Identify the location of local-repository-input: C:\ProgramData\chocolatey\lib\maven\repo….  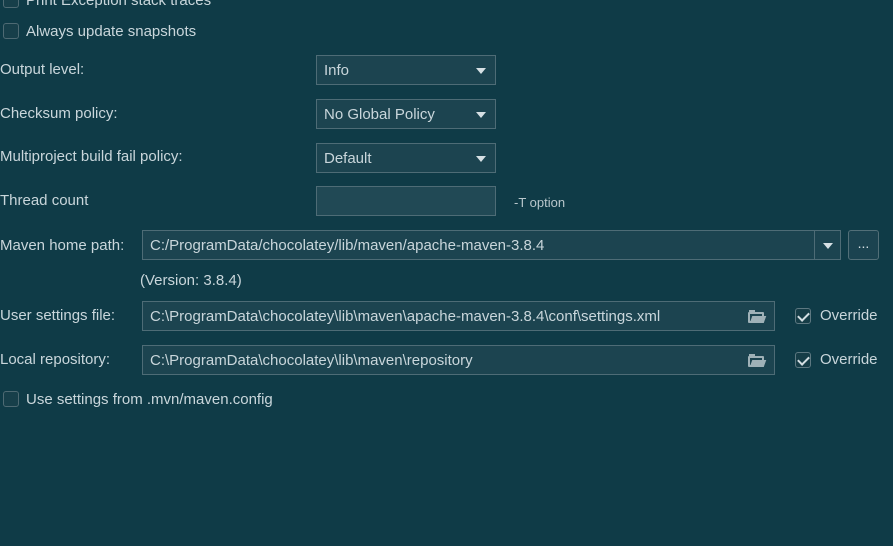
(458, 360).